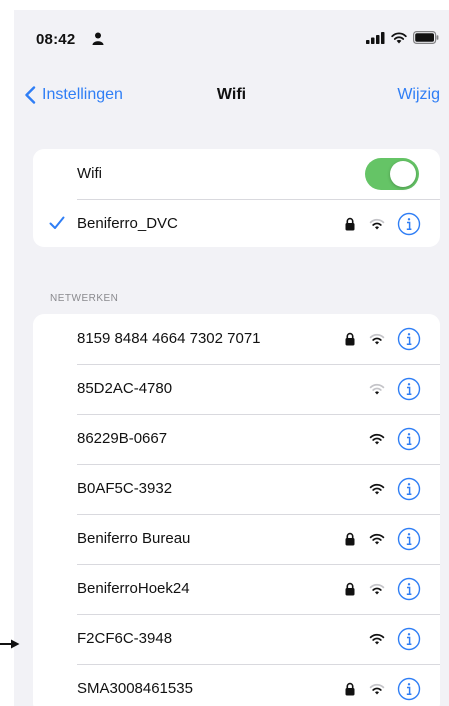 Image resolution: width=449 pixels, height=706 pixels. Describe the element at coordinates (236, 639) in the screenshot. I see `network-row: F2CF6C-3948` at that location.